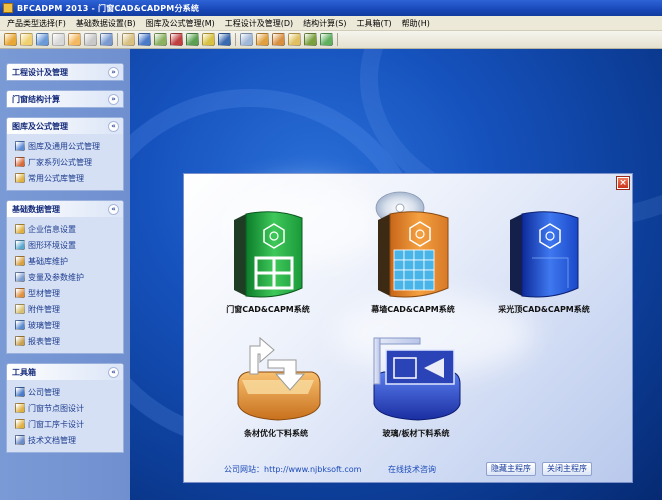  I want to click on open-icon, so click(26, 39).